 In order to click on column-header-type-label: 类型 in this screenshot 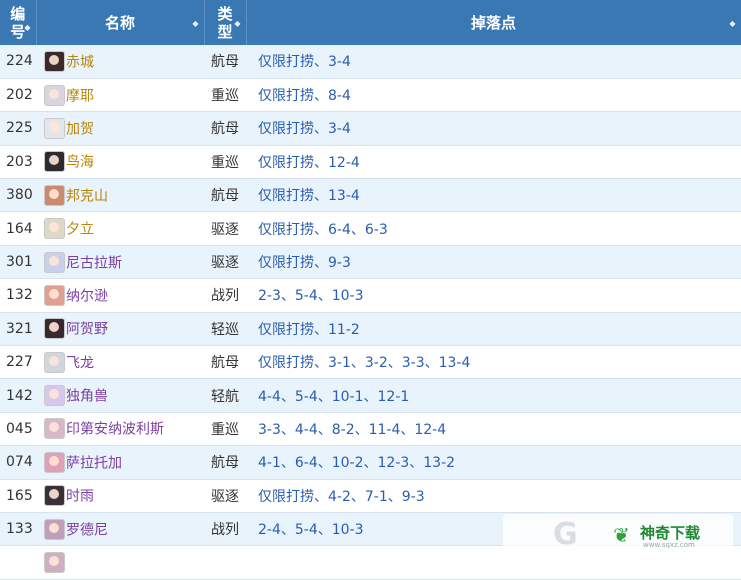, I will do `click(225, 22)`.